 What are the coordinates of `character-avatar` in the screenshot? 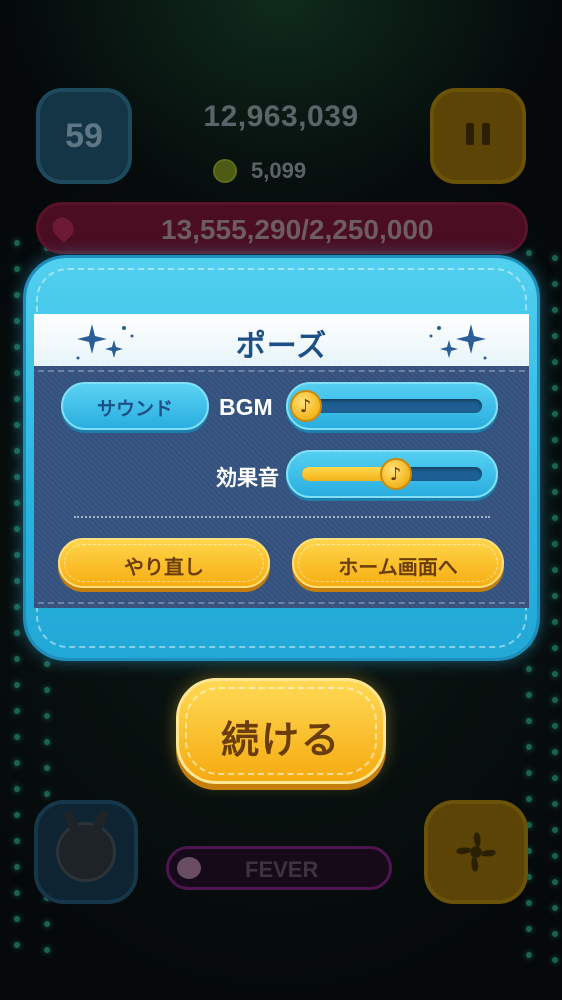 It's located at (86, 852).